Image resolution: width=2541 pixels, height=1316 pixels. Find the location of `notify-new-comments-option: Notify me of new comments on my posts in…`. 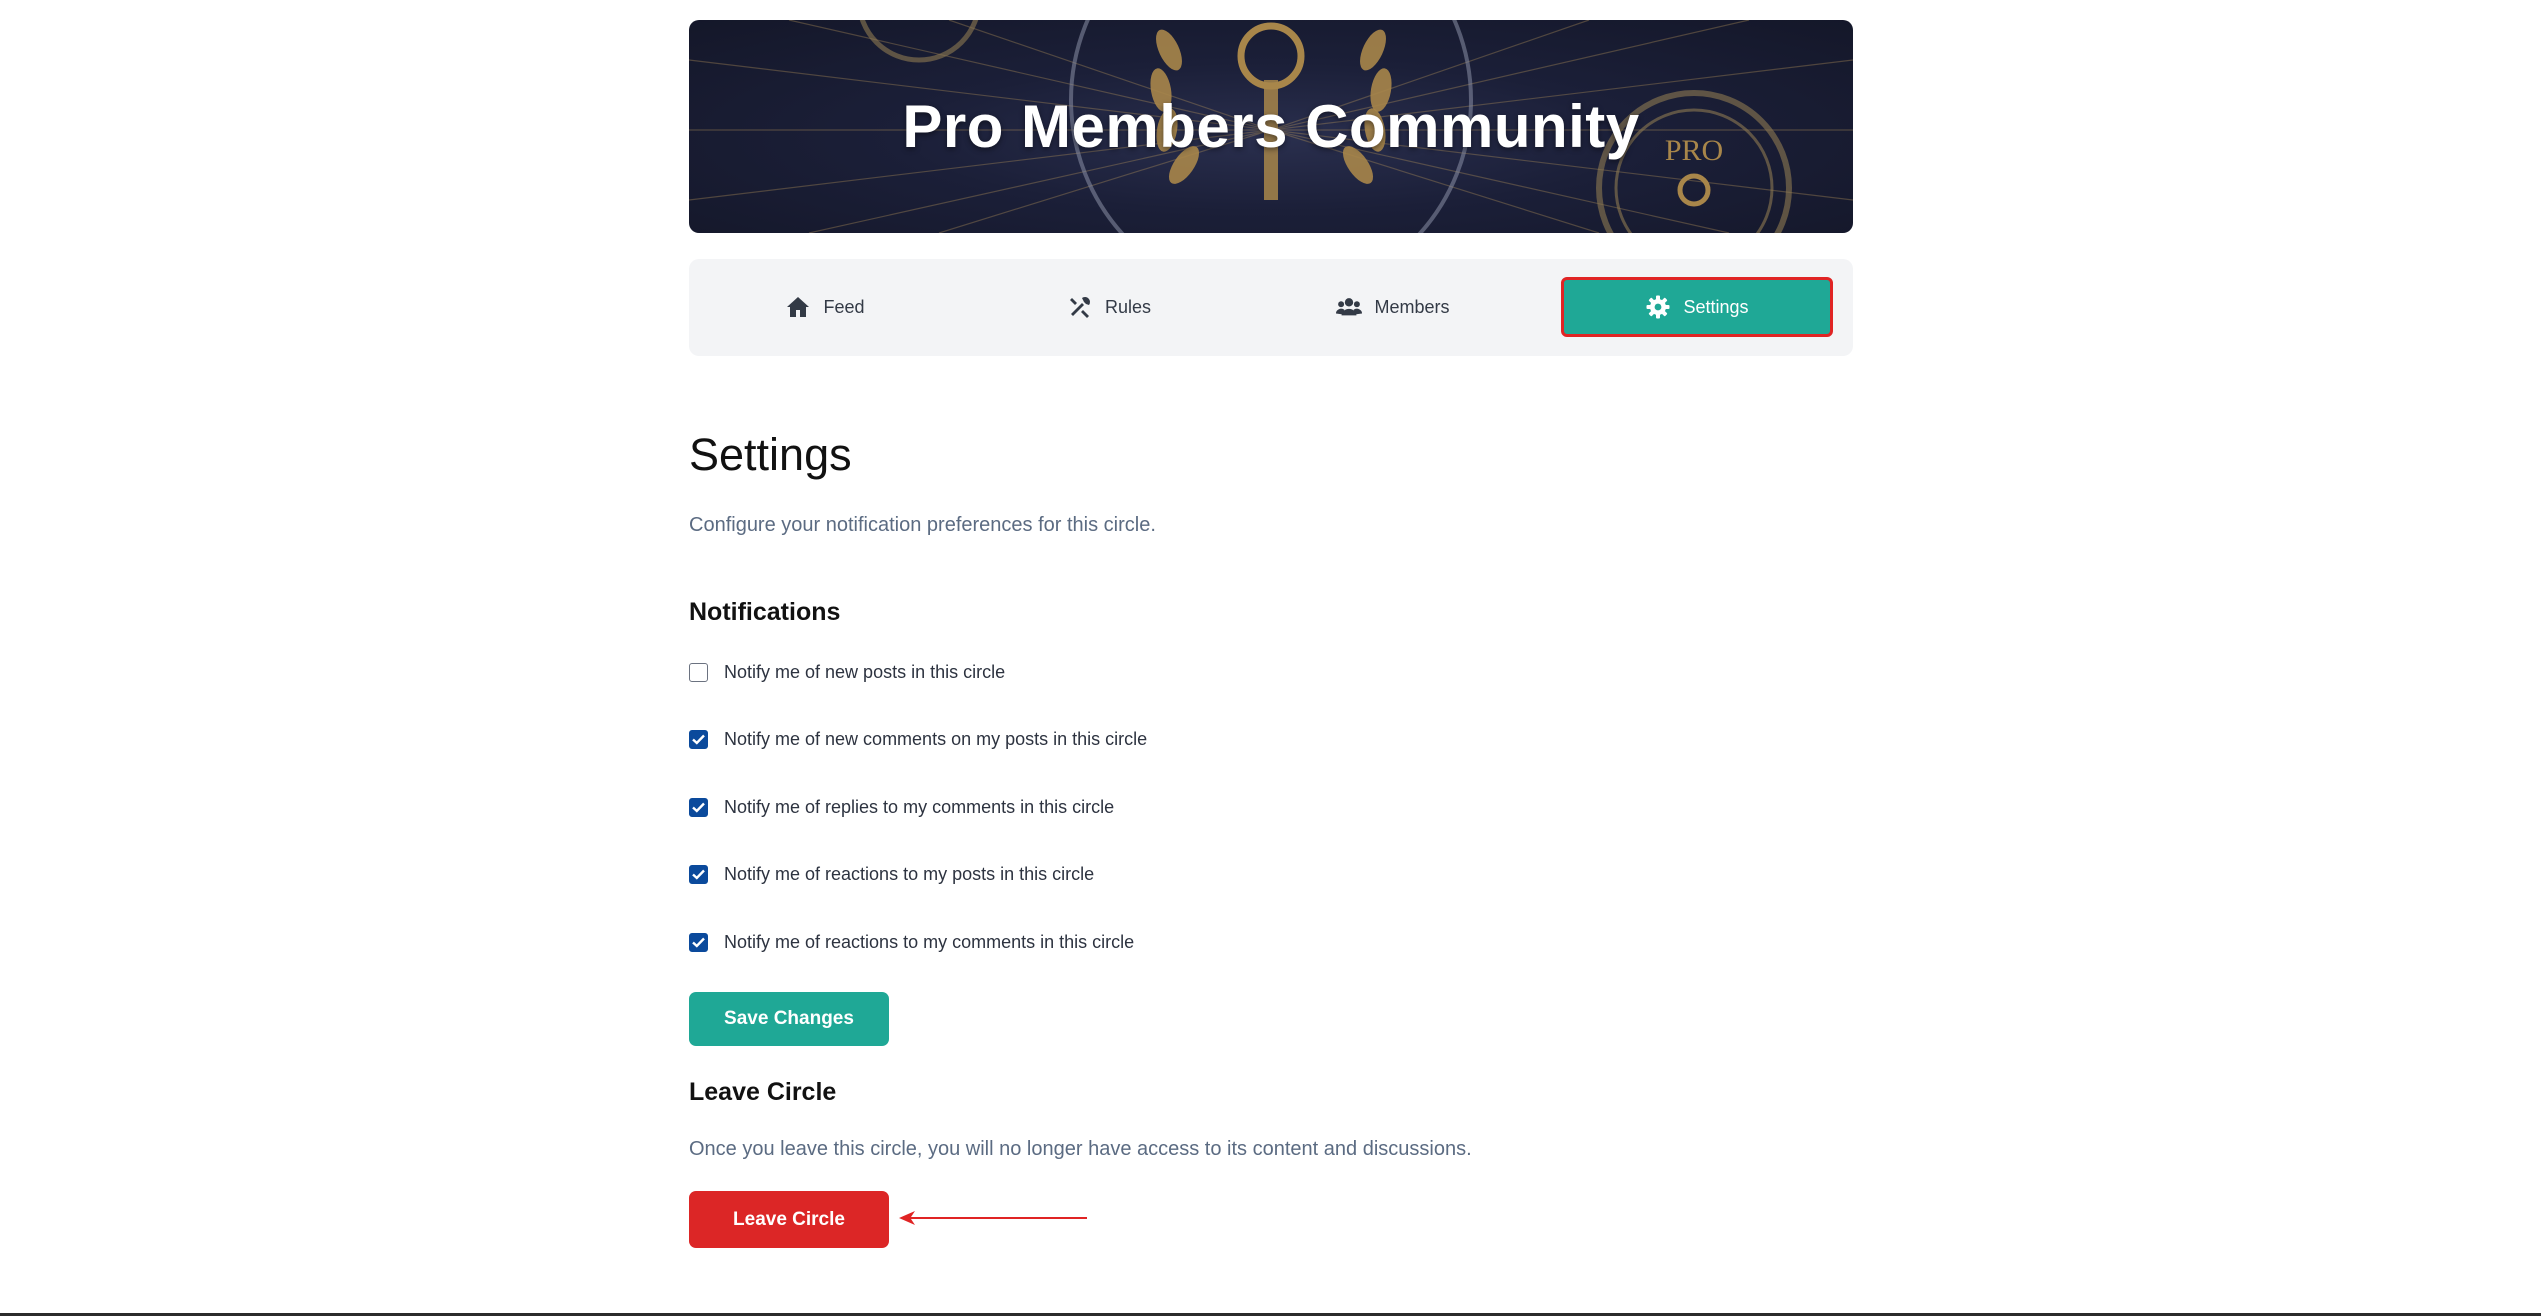

notify-new-comments-option: Notify me of new comments on my posts in… is located at coordinates (918, 739).